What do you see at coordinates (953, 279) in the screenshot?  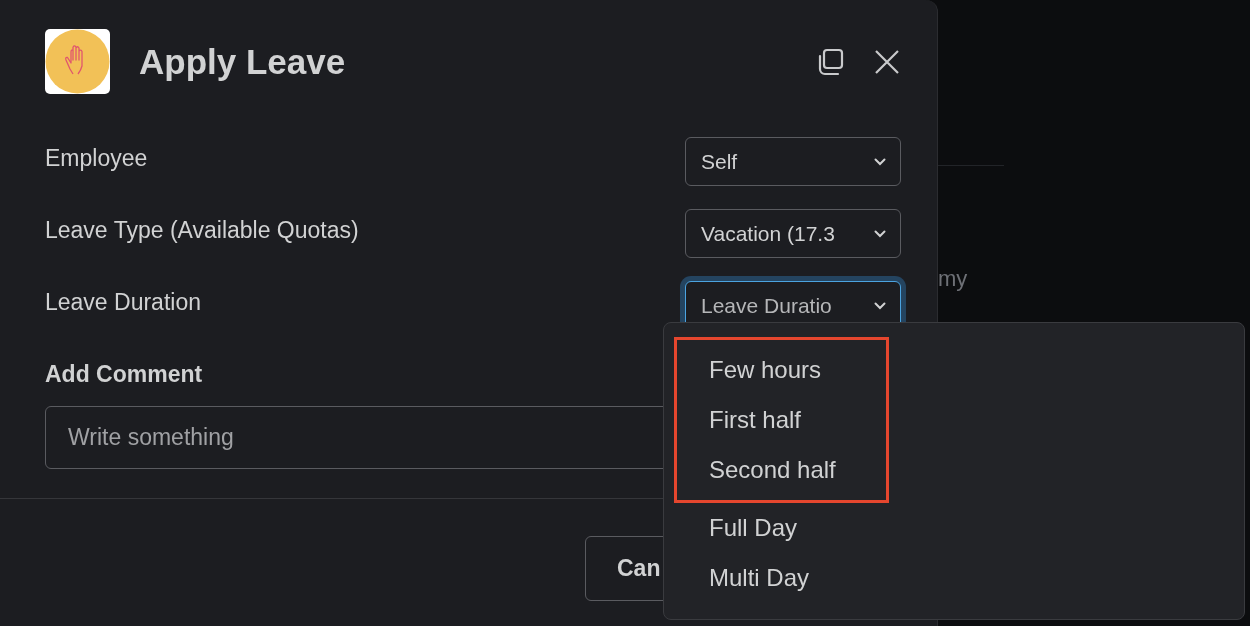 I see `background-text: my` at bounding box center [953, 279].